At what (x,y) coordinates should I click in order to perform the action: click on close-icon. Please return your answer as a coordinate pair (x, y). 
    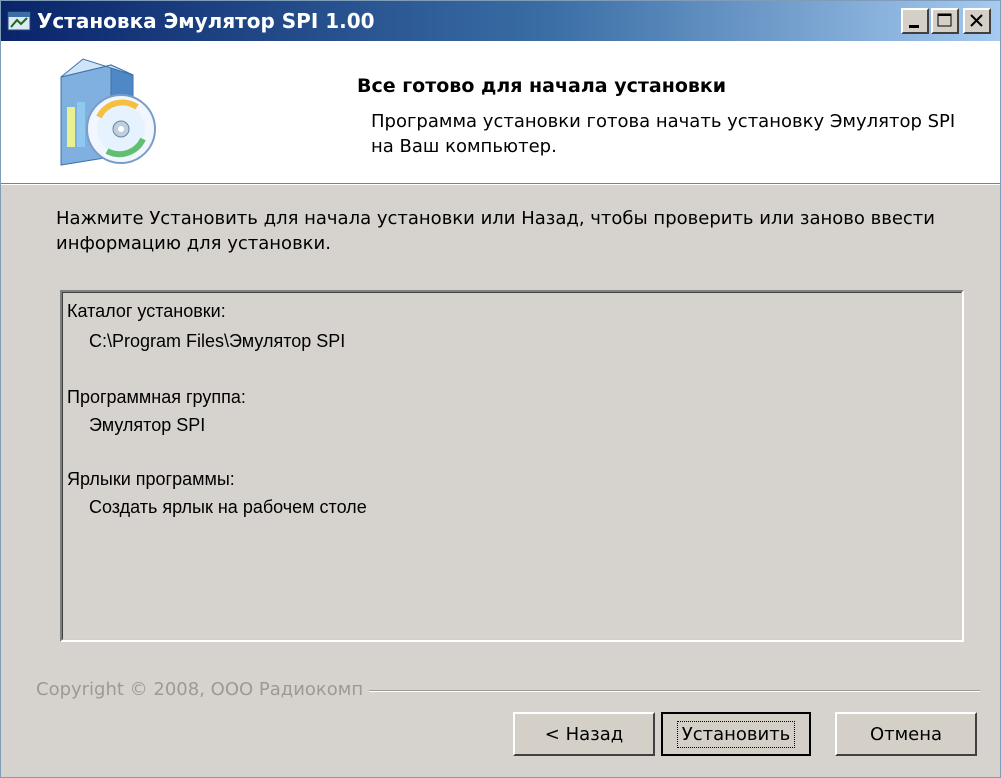
    Looking at the image, I should click on (976, 20).